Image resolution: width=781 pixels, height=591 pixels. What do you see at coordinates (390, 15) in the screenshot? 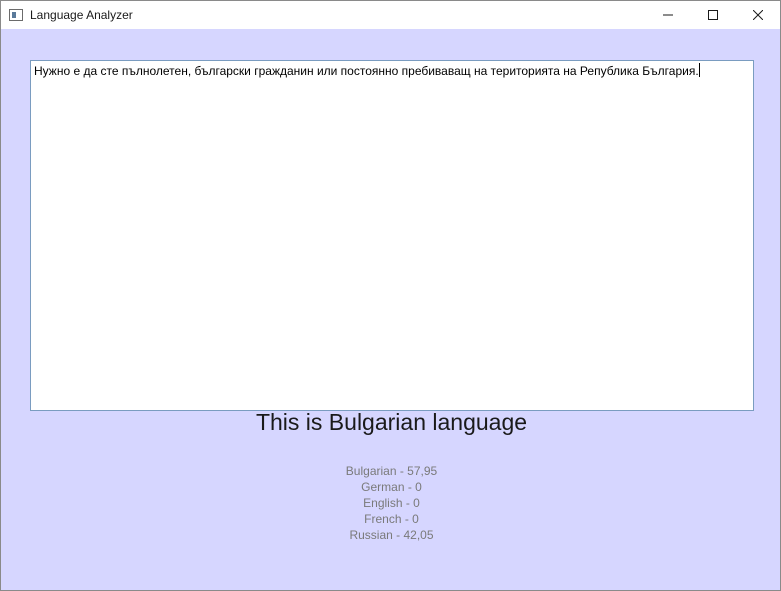
I see `title-bar: Language Analyzer` at bounding box center [390, 15].